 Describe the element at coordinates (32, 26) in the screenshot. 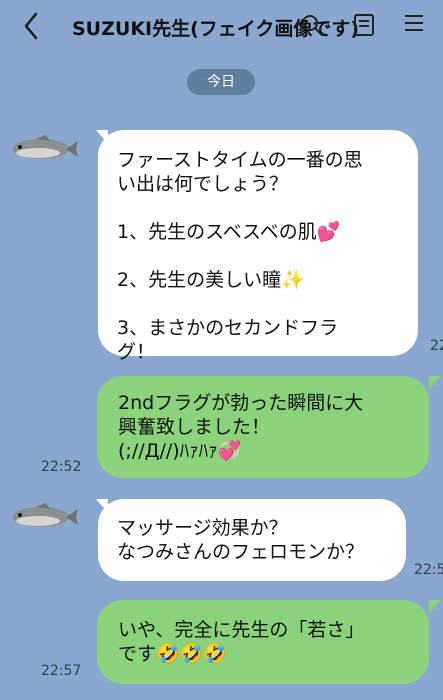

I see `back-chevron-icon` at that location.